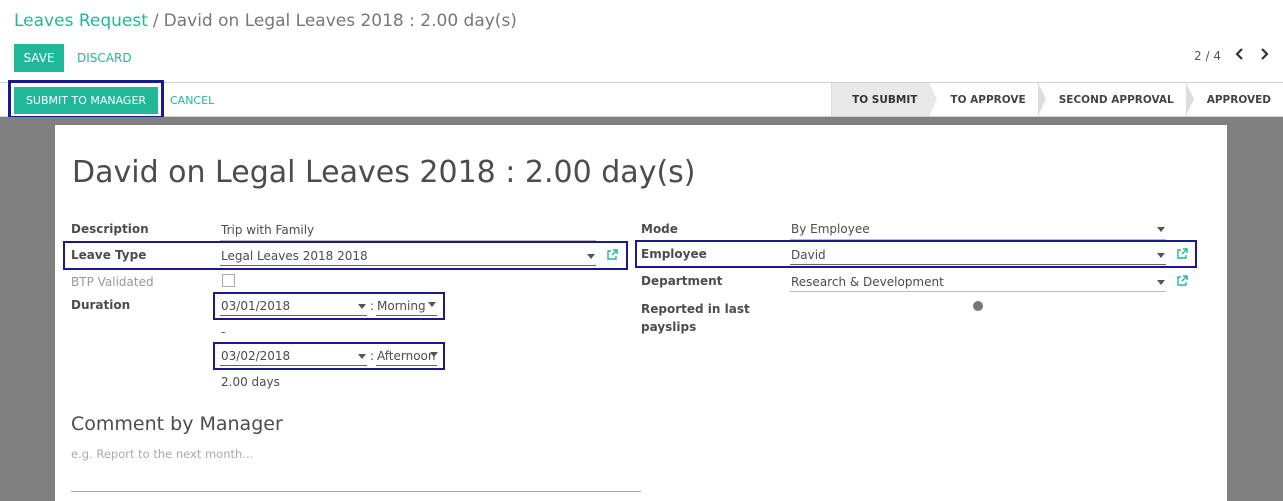 The image size is (1283, 501). I want to click on pager-value: 2 / 4, so click(1207, 56).